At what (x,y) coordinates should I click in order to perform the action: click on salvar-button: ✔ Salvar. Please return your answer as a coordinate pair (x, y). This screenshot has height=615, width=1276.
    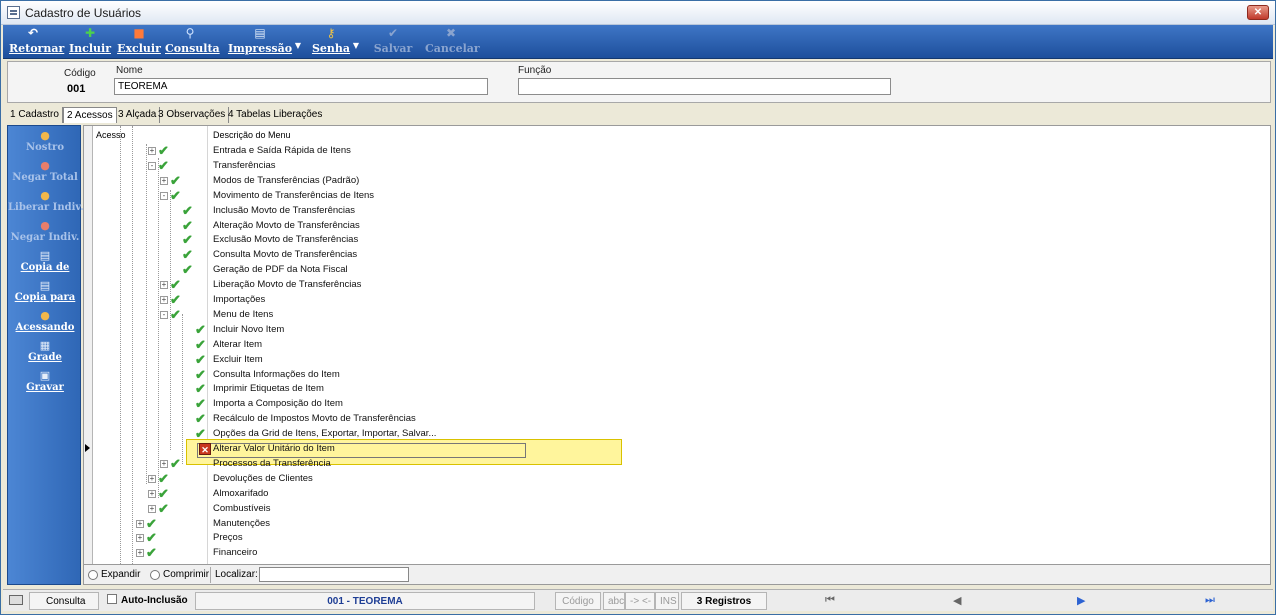
    Looking at the image, I should click on (393, 42).